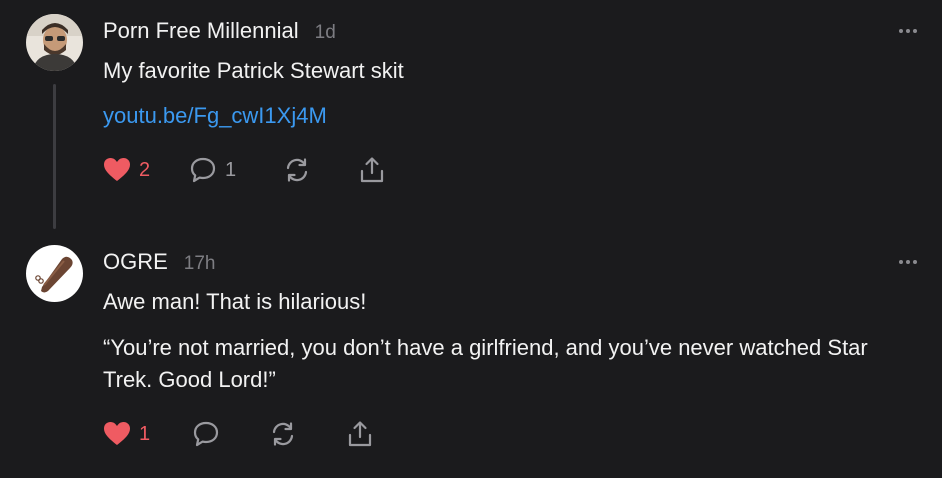 This screenshot has height=478, width=942. Describe the element at coordinates (325, 33) in the screenshot. I see `timestamp: 1d` at that location.